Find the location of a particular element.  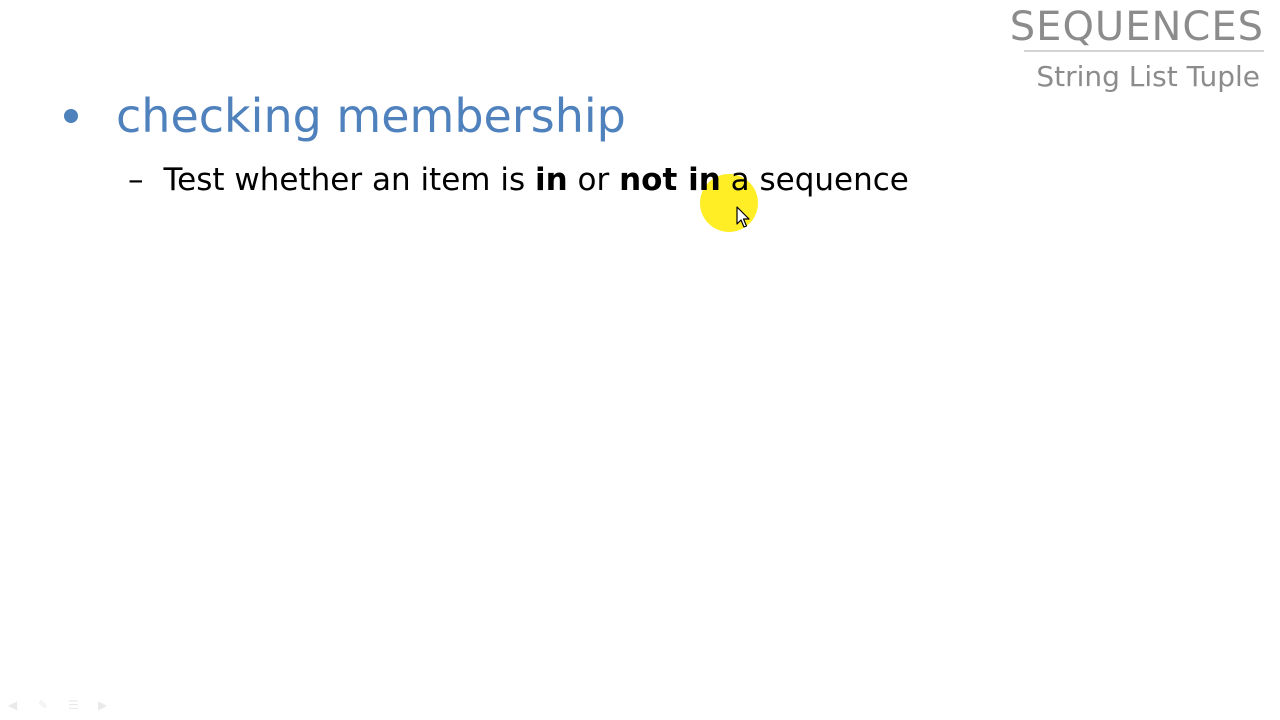

section-subtitle: String List Tuple is located at coordinates (1148, 76).